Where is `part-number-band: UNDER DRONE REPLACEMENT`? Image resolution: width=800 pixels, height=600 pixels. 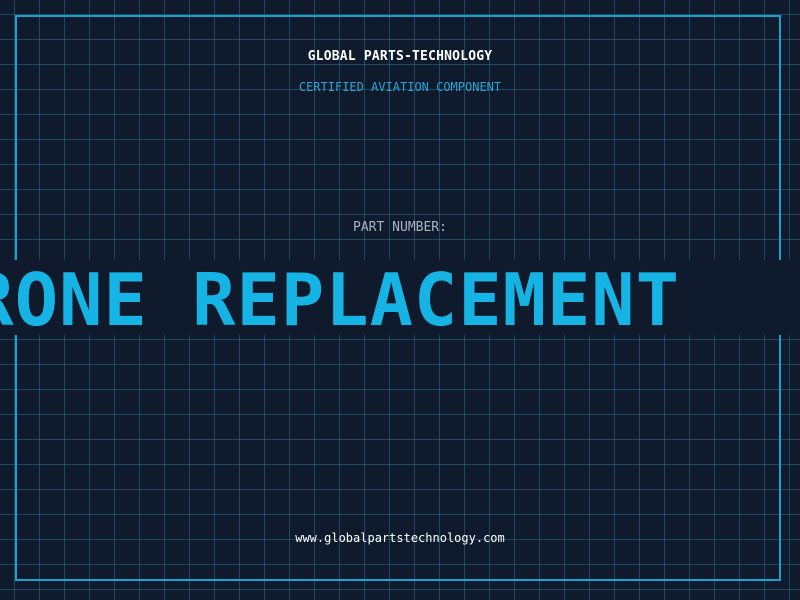
part-number-band: UNDER DRONE REPLACEMENT is located at coordinates (400, 297).